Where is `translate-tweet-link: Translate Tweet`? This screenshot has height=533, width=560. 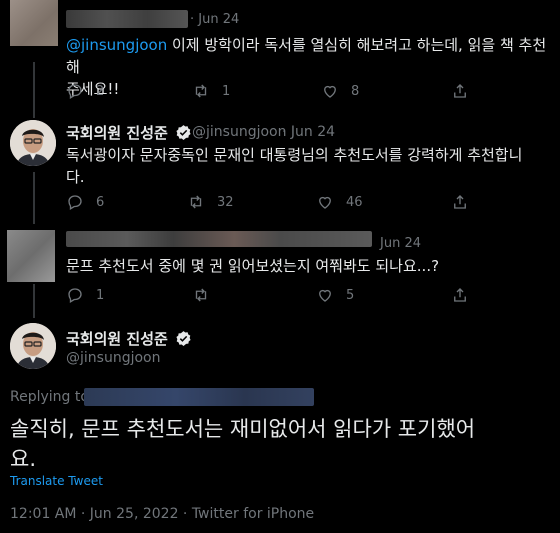 translate-tweet-link: Translate Tweet is located at coordinates (56, 481).